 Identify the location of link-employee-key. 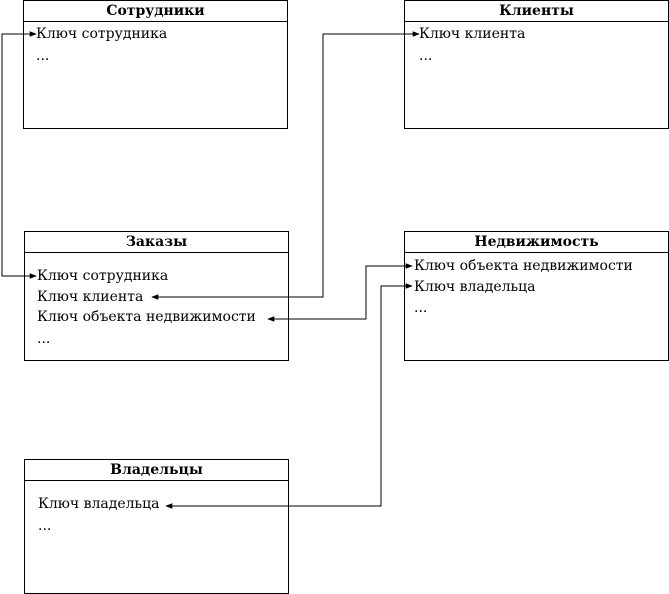
(19, 155).